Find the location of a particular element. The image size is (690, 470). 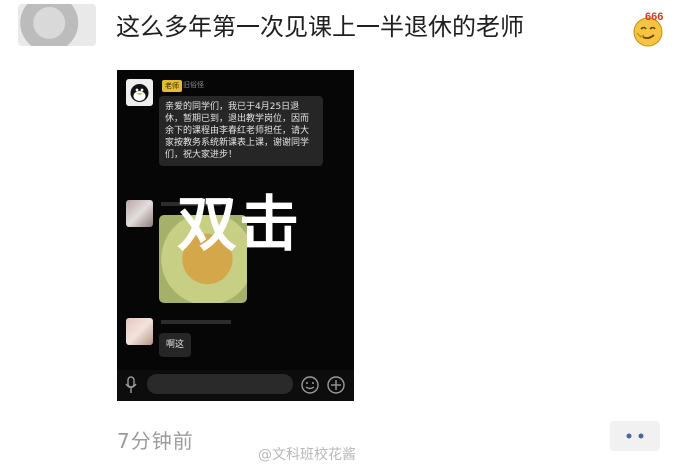

more-button is located at coordinates (635, 436).